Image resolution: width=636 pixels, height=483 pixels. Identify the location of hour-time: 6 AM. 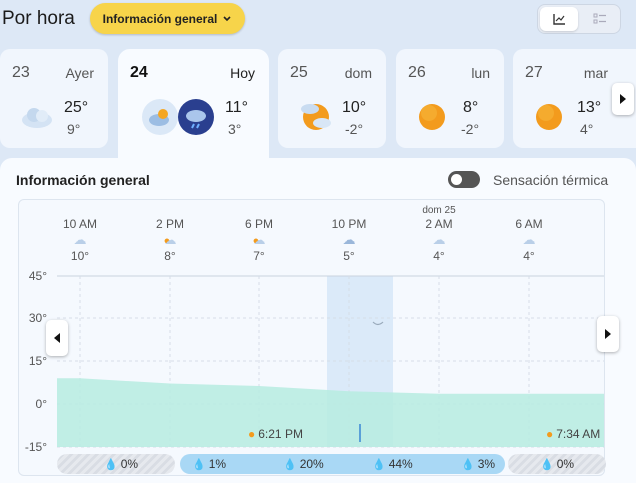
(529, 224).